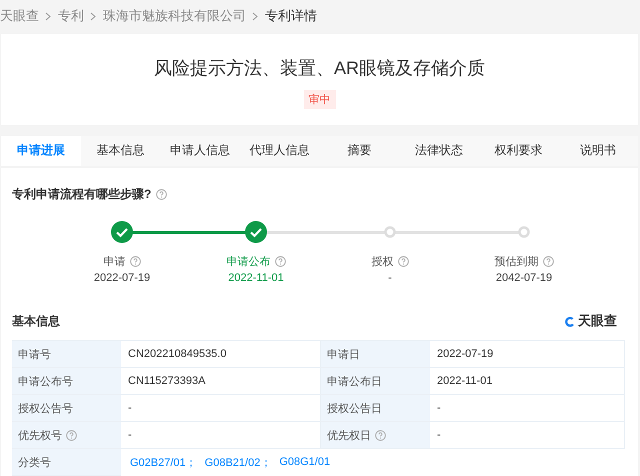  Describe the element at coordinates (354, 381) in the screenshot. I see `field-label: 申请公布日` at that location.